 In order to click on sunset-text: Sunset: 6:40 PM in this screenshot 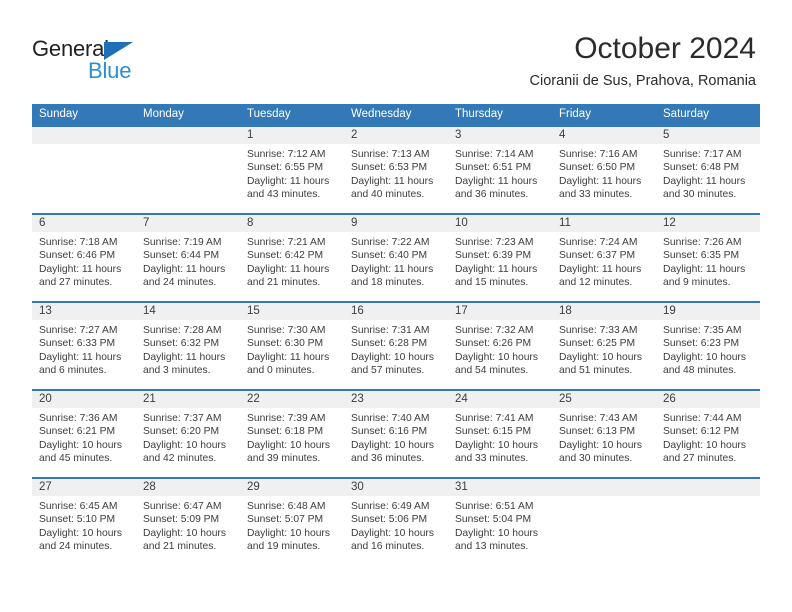, I will do `click(389, 256)`.